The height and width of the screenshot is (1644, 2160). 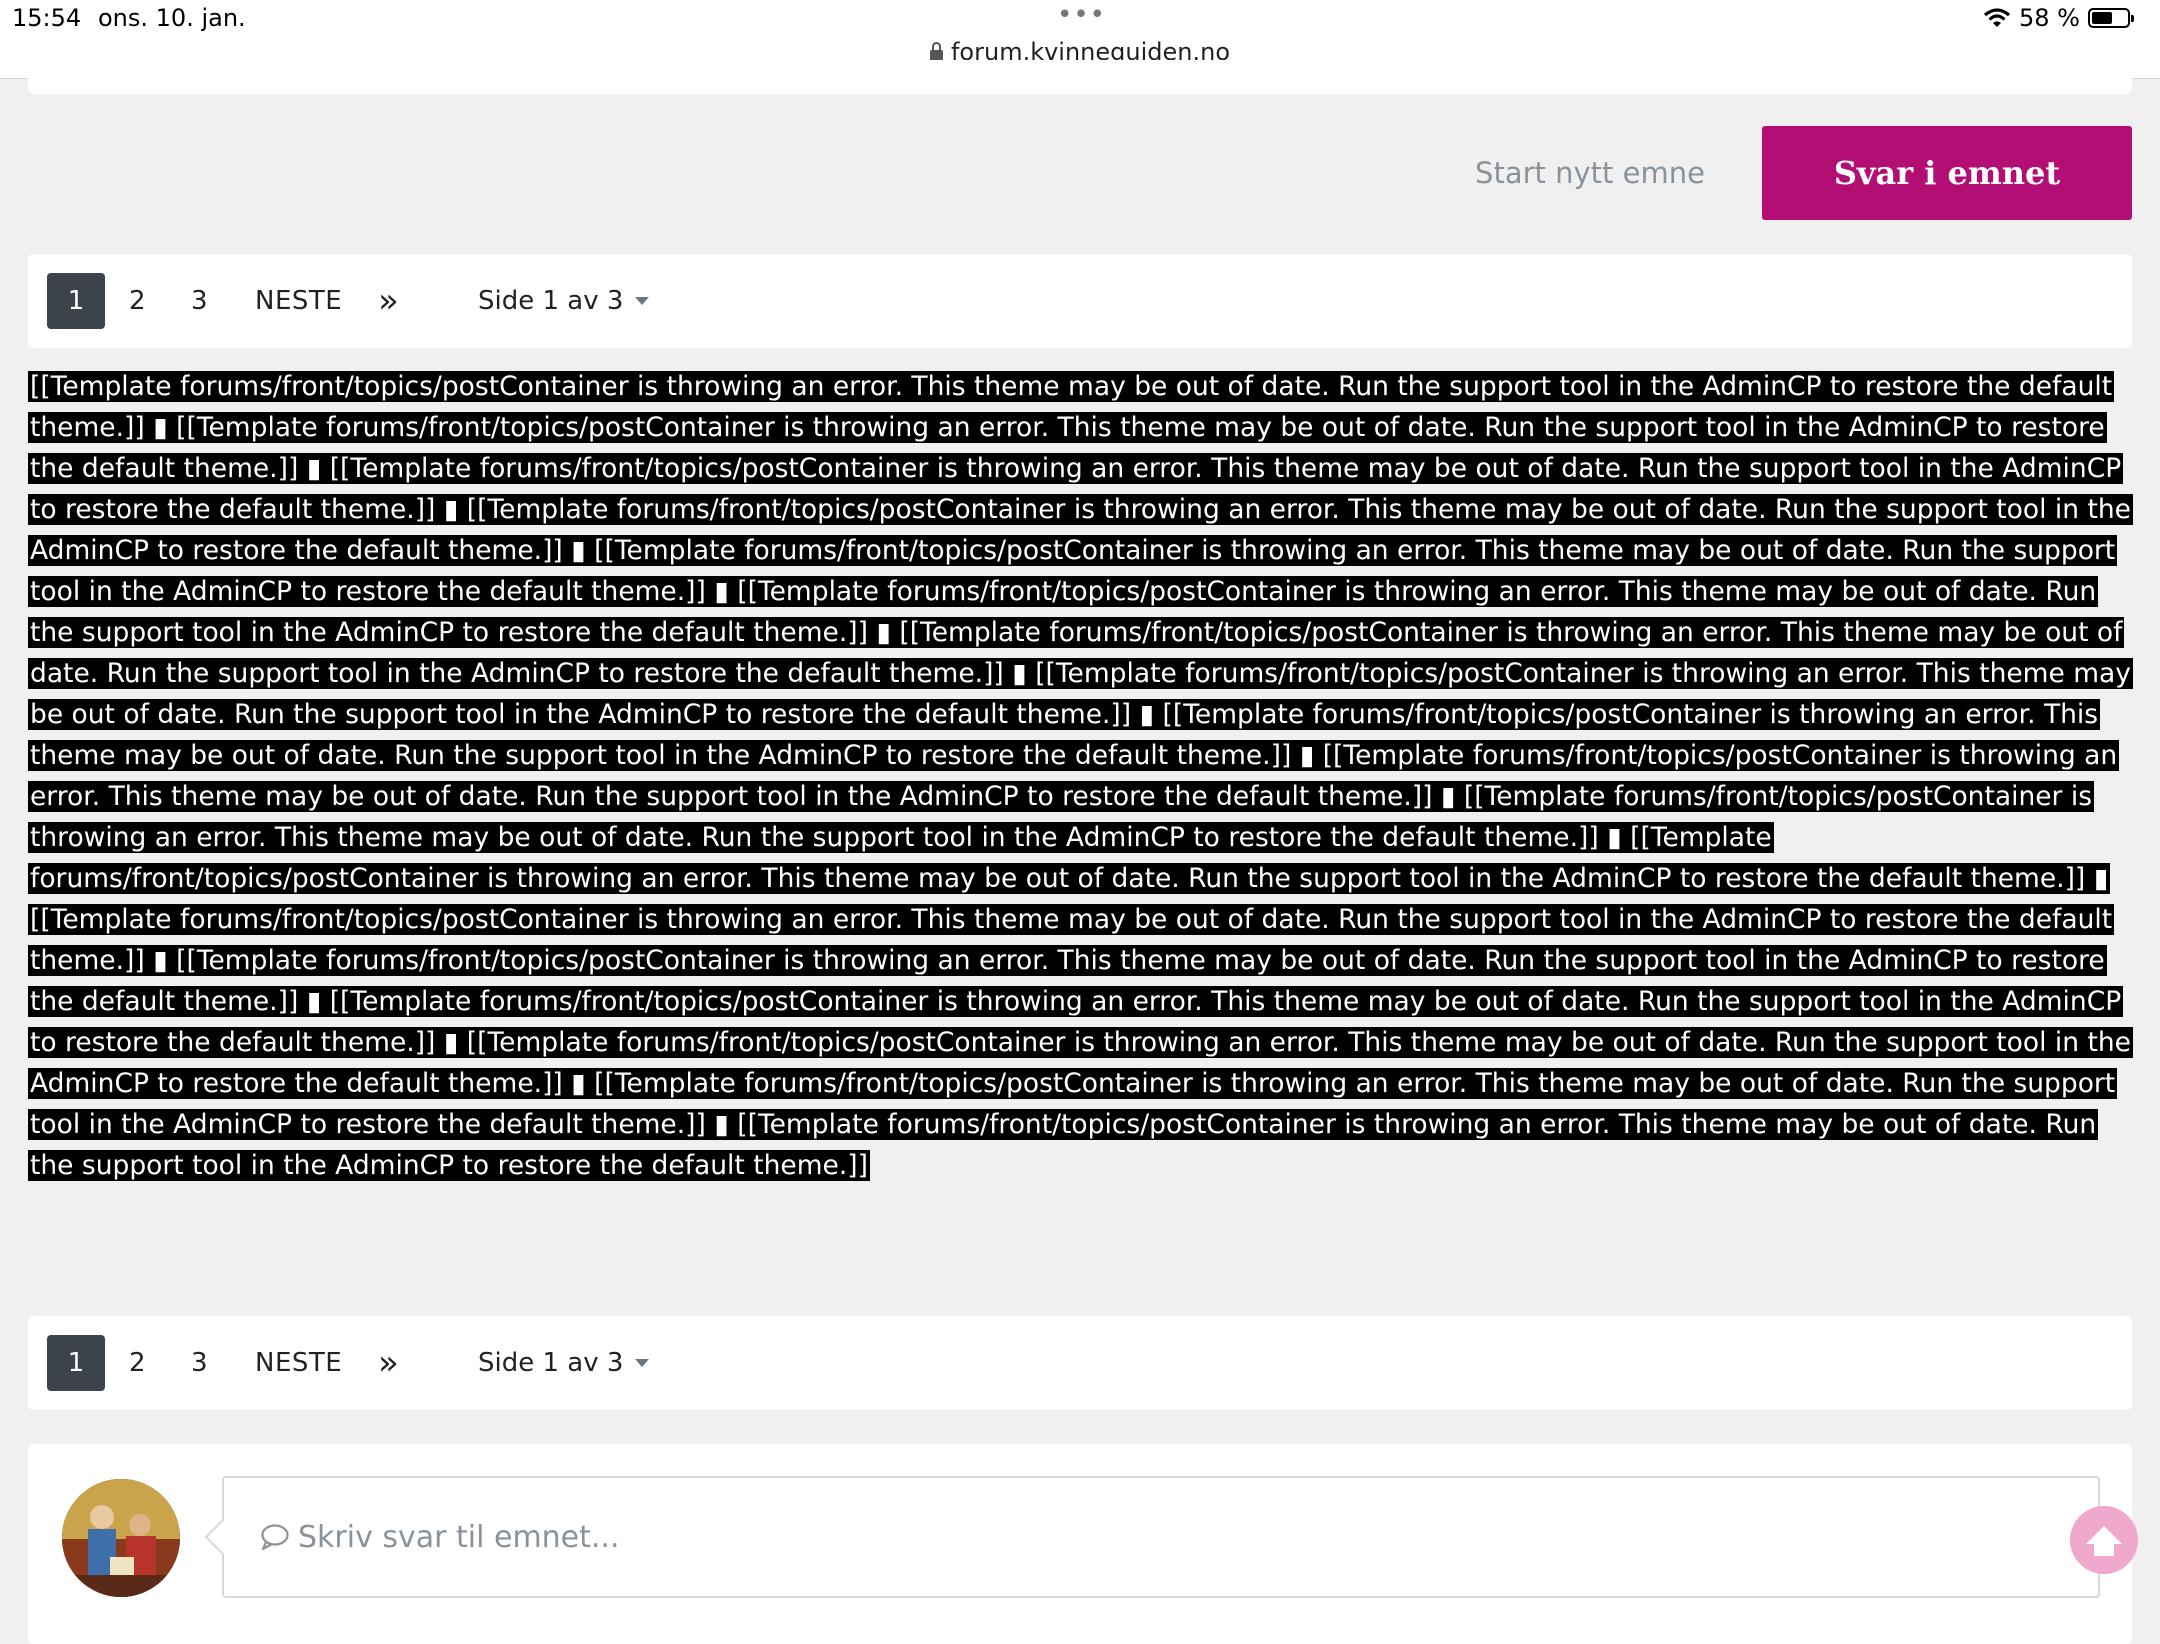 What do you see at coordinates (1080, 1363) in the screenshot?
I see `pagination-bottom: 1 2 3 NESTE » Side 1 av 3` at bounding box center [1080, 1363].